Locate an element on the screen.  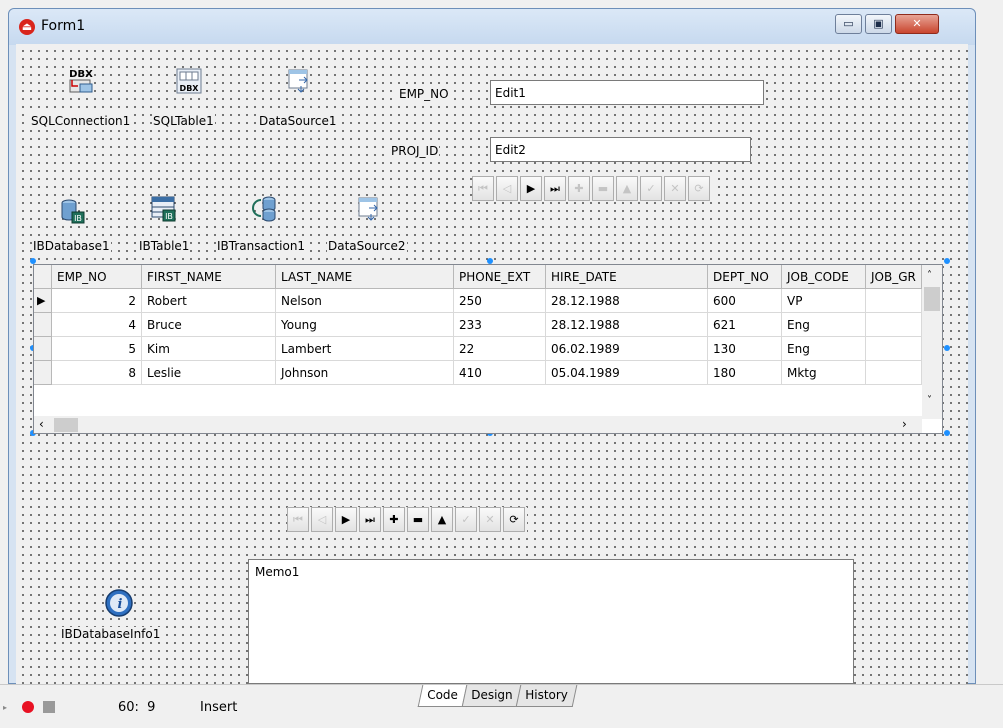
grid-cell: Lambert is located at coordinates (365, 349).